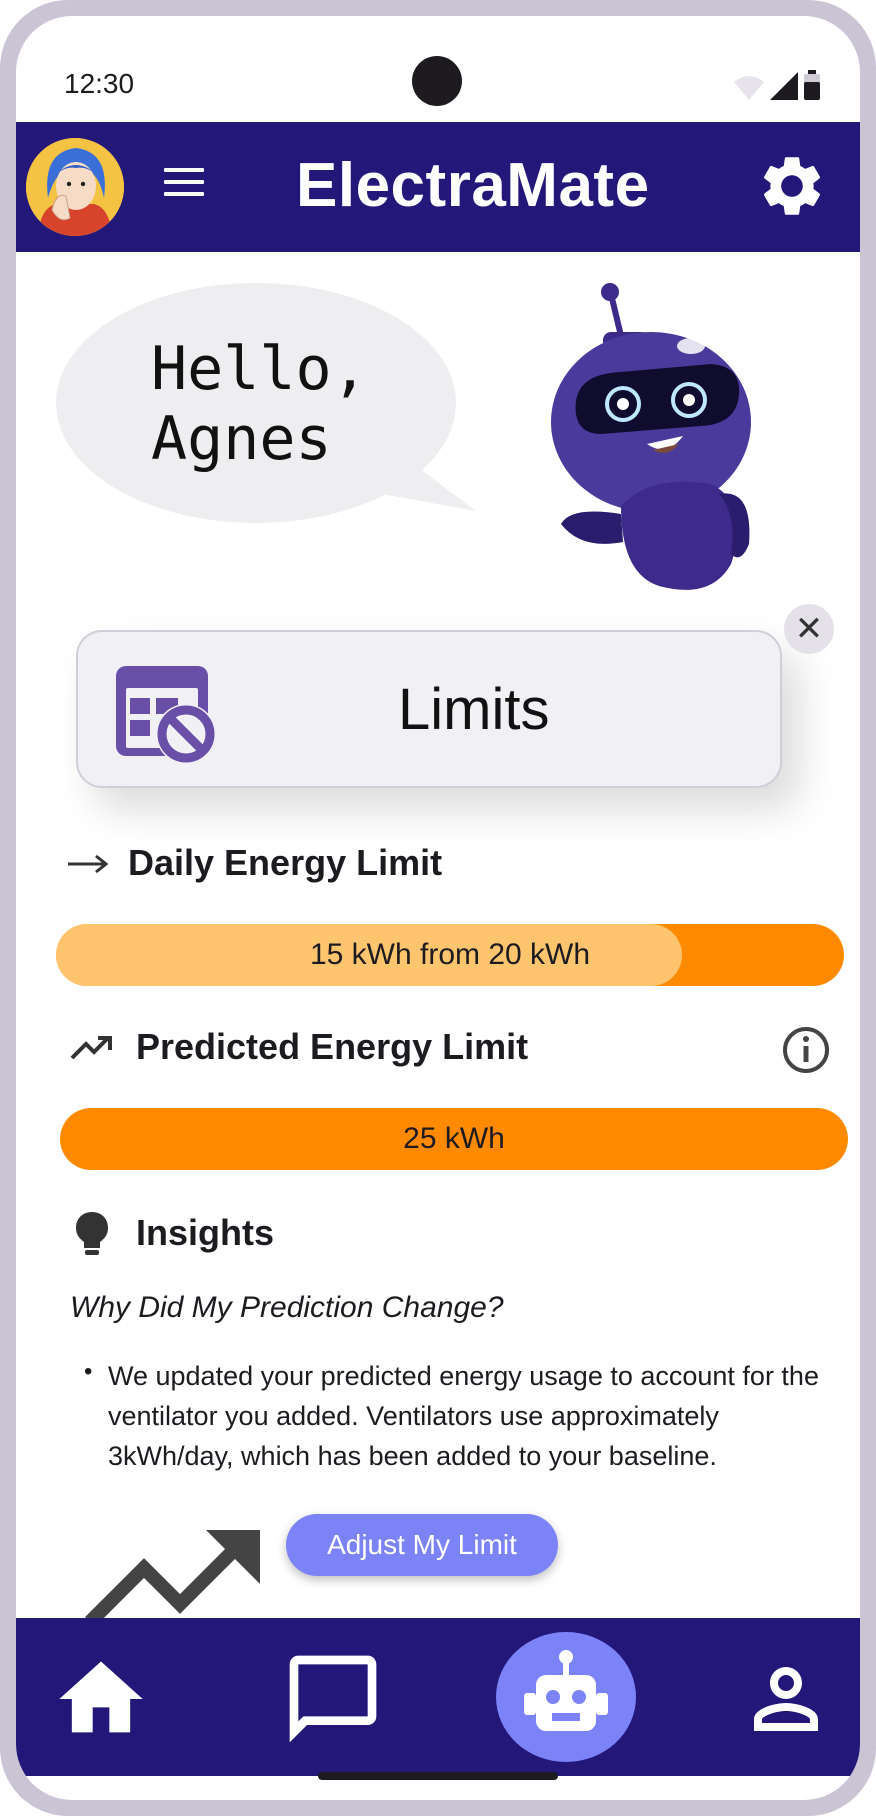  I want to click on calendar-limit-icon, so click(166, 715).